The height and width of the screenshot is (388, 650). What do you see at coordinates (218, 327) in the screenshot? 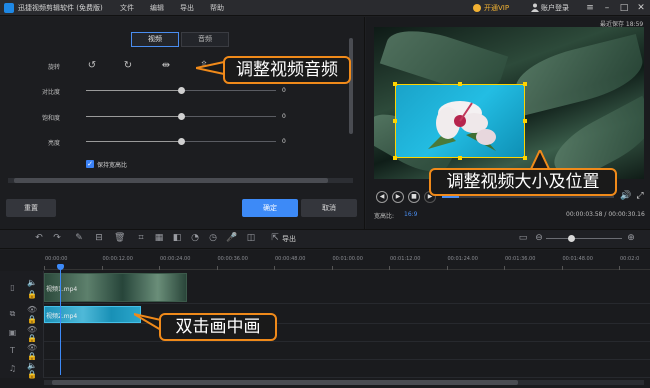
I see `callout-pip: 双击画中画` at bounding box center [218, 327].